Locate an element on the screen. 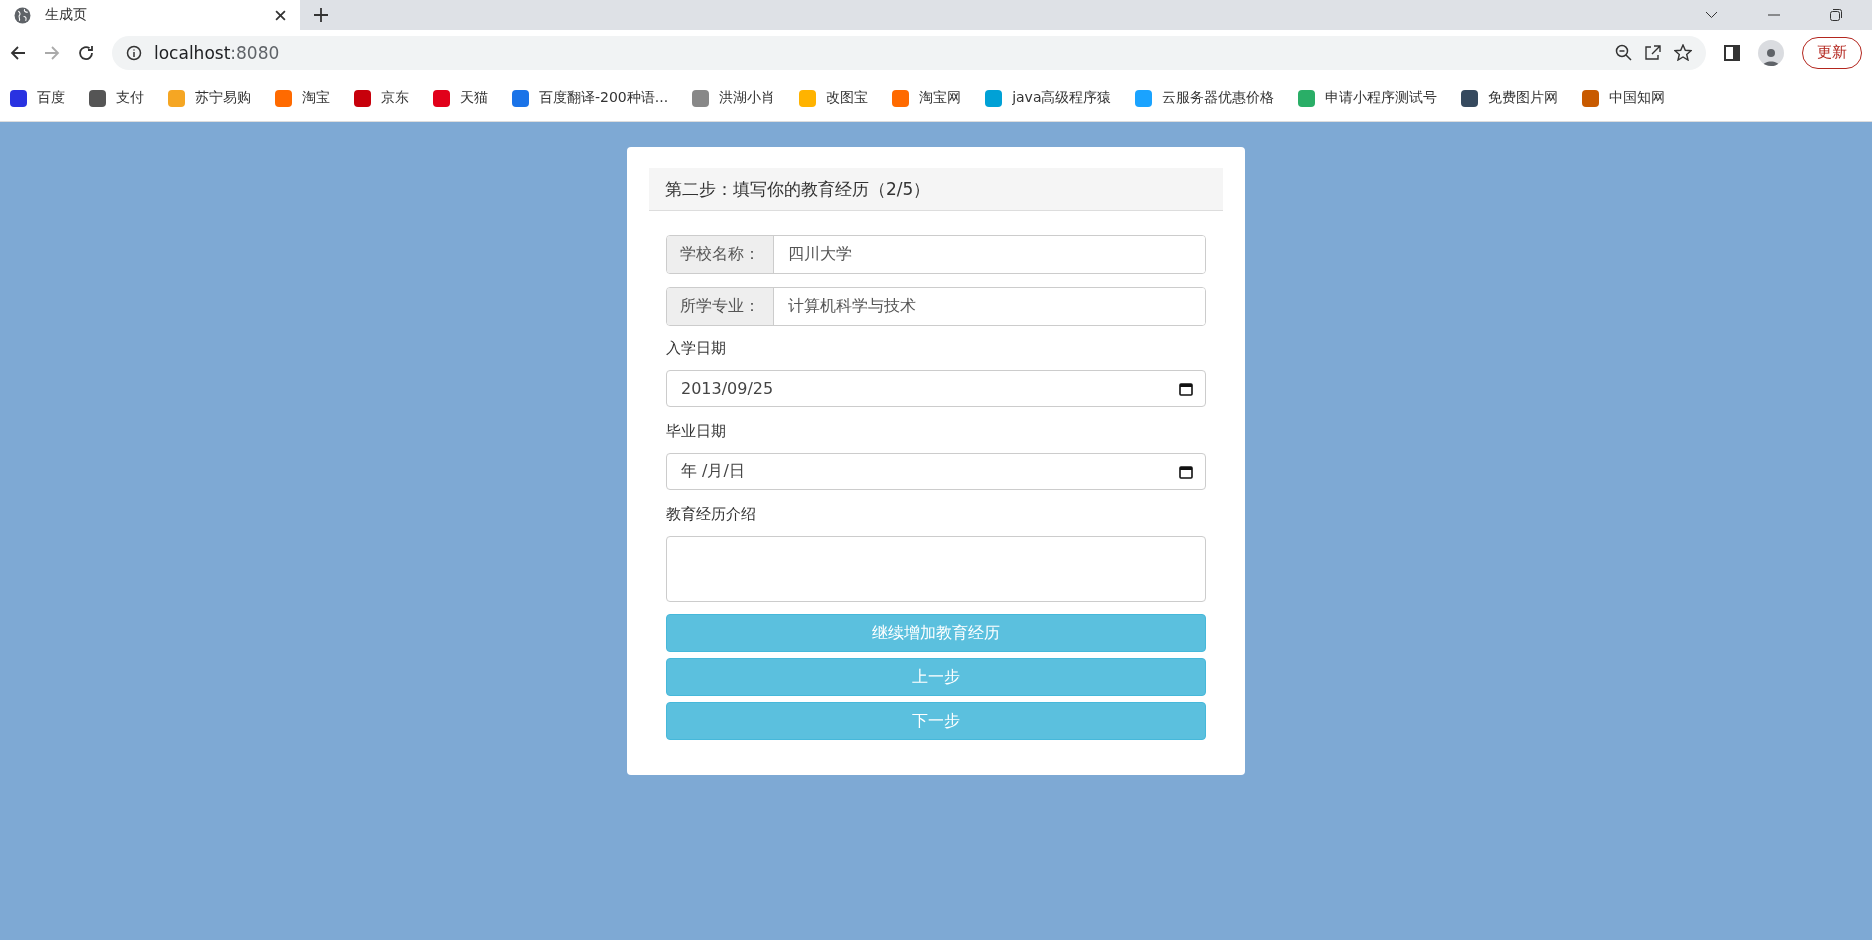 The height and width of the screenshot is (940, 1872). close-icon is located at coordinates (280, 15).